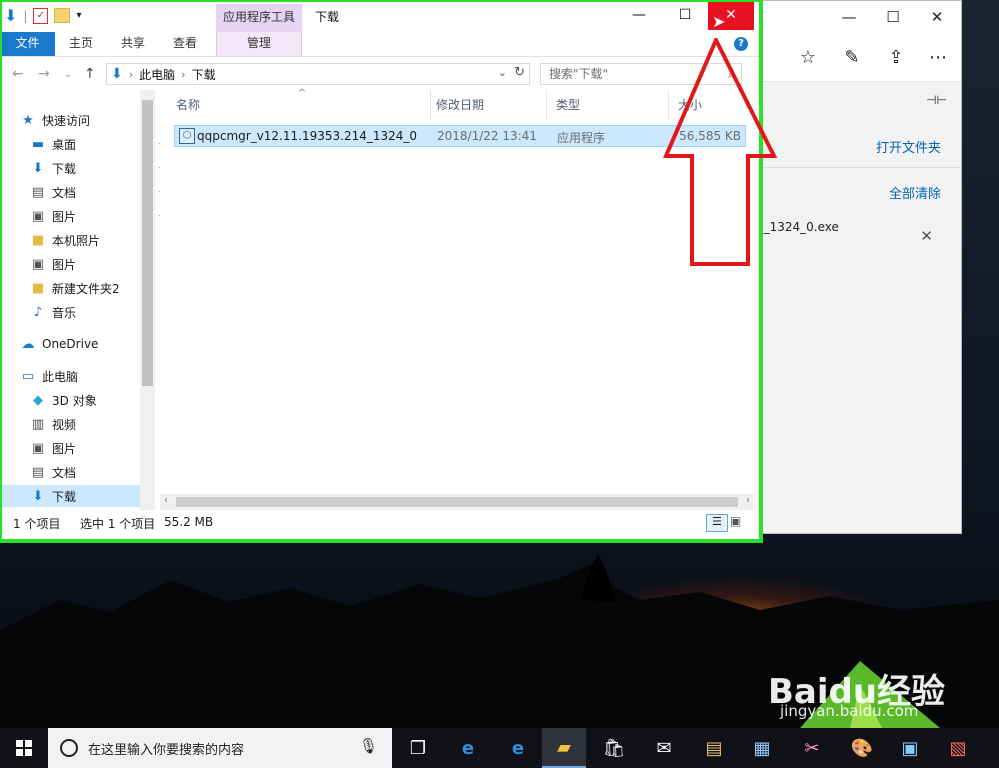 The image size is (999, 768). Describe the element at coordinates (69, 748) in the screenshot. I see `cortana-icon` at that location.